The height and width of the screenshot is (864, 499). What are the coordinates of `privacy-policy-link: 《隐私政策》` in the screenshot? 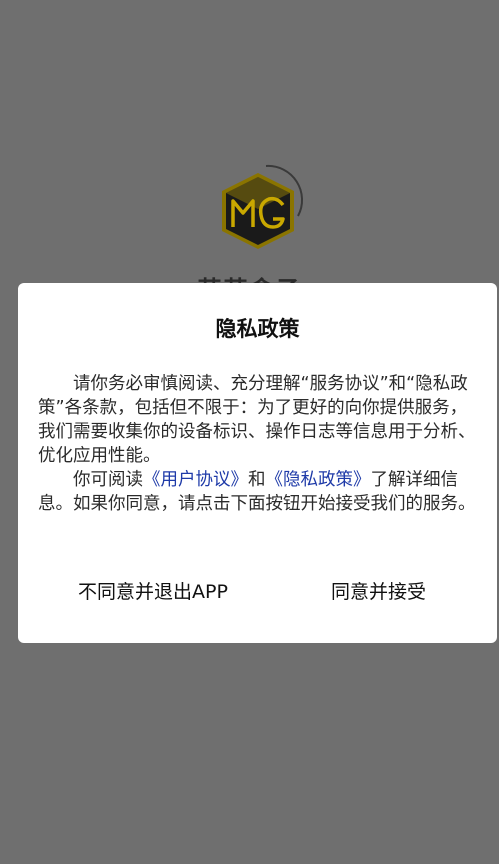 It's located at (318, 480).